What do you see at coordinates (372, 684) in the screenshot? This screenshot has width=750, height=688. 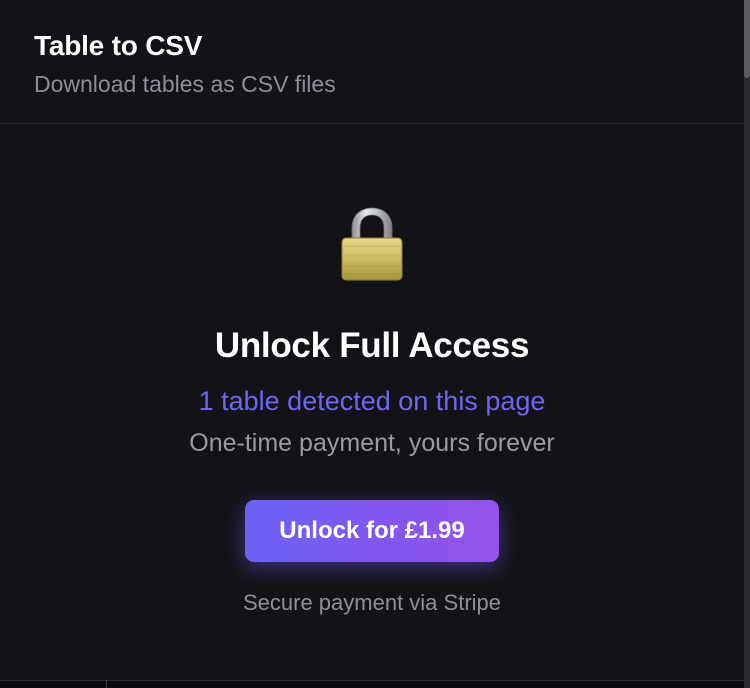 I see `page-bottom-edge` at bounding box center [372, 684].